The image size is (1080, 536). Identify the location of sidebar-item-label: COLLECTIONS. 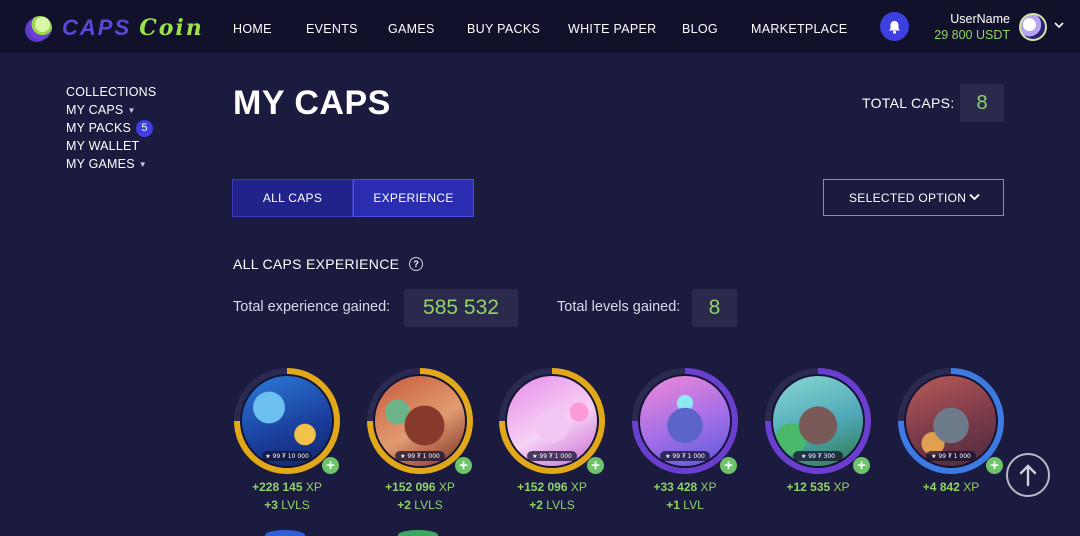
(111, 92).